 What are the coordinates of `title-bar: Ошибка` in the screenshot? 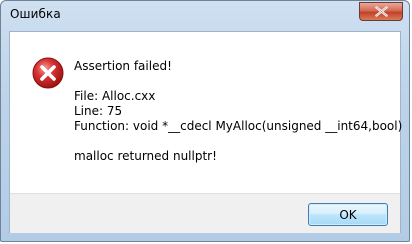 It's located at (206, 16).